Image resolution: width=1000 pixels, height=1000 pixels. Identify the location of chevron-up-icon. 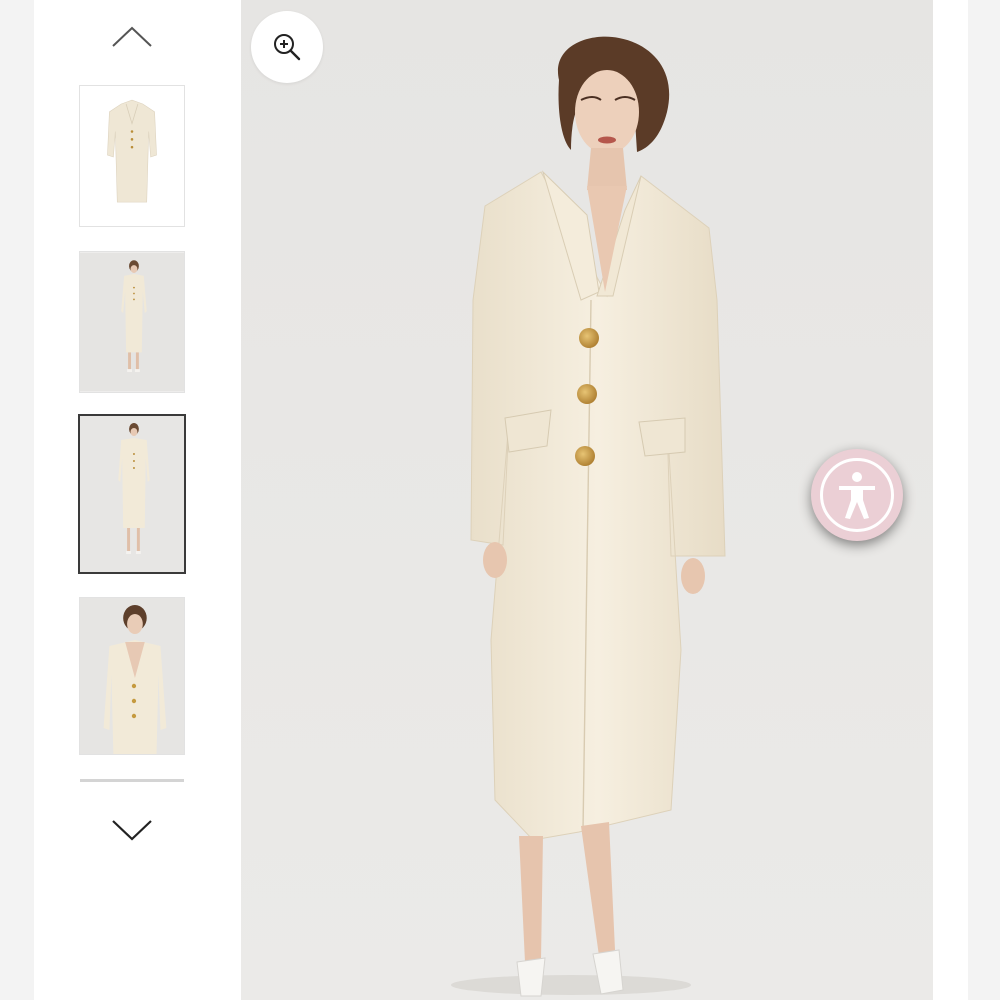
(132, 36).